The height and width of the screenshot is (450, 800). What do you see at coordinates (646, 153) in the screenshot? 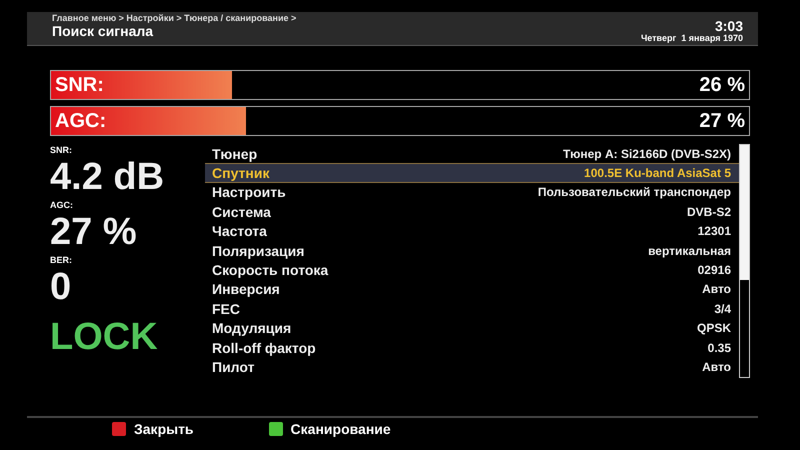
I see `setting-value: Тюнер A: Si2166D (DVB-S2X)` at bounding box center [646, 153].